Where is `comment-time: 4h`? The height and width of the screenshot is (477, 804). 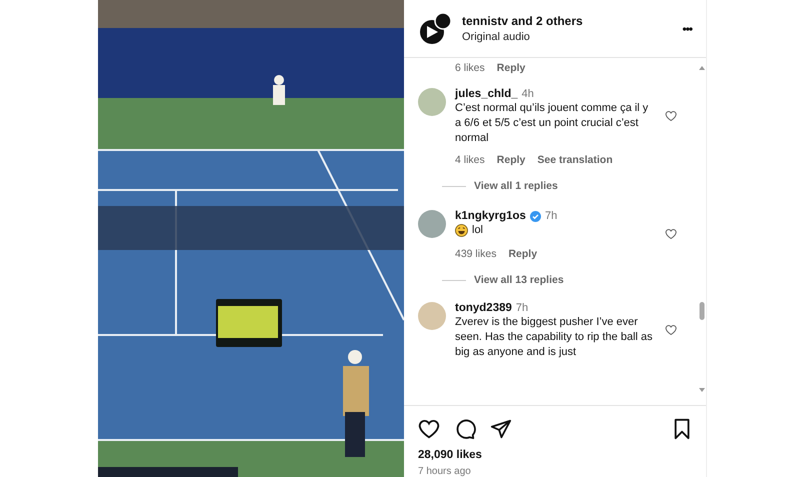 comment-time: 4h is located at coordinates (528, 94).